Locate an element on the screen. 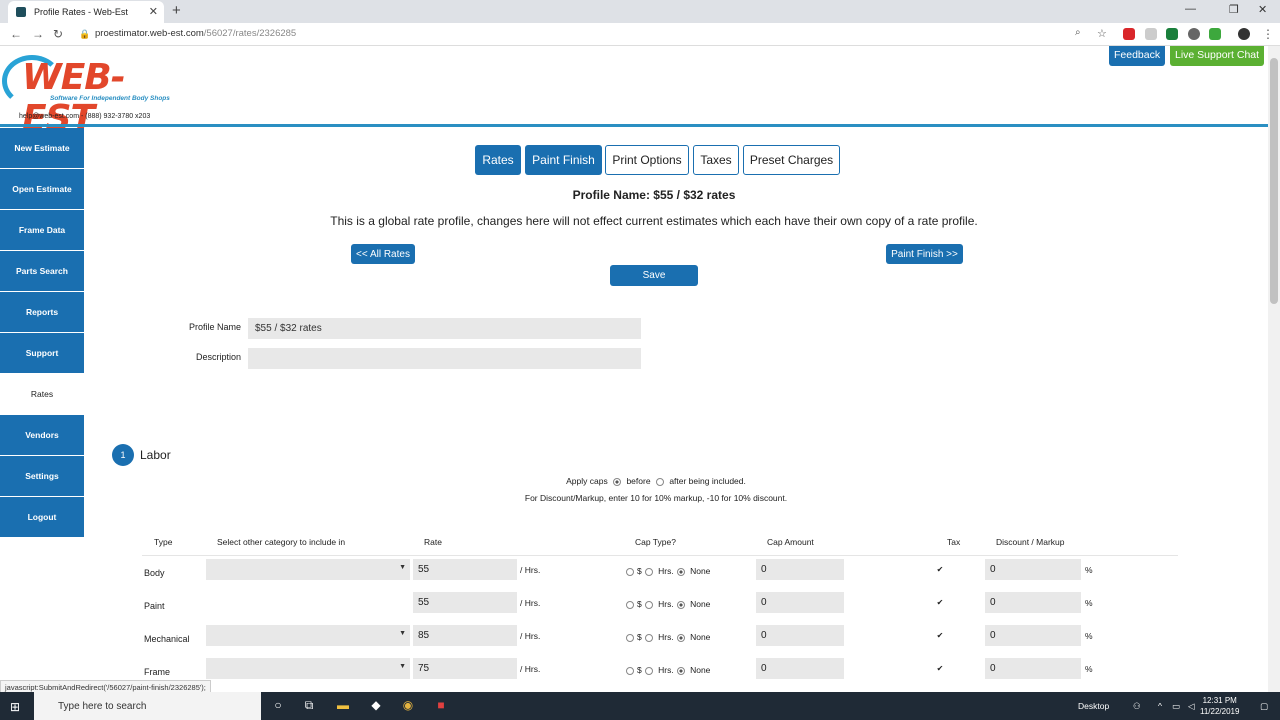  clock-time: 12:31 PM is located at coordinates (1219, 700).